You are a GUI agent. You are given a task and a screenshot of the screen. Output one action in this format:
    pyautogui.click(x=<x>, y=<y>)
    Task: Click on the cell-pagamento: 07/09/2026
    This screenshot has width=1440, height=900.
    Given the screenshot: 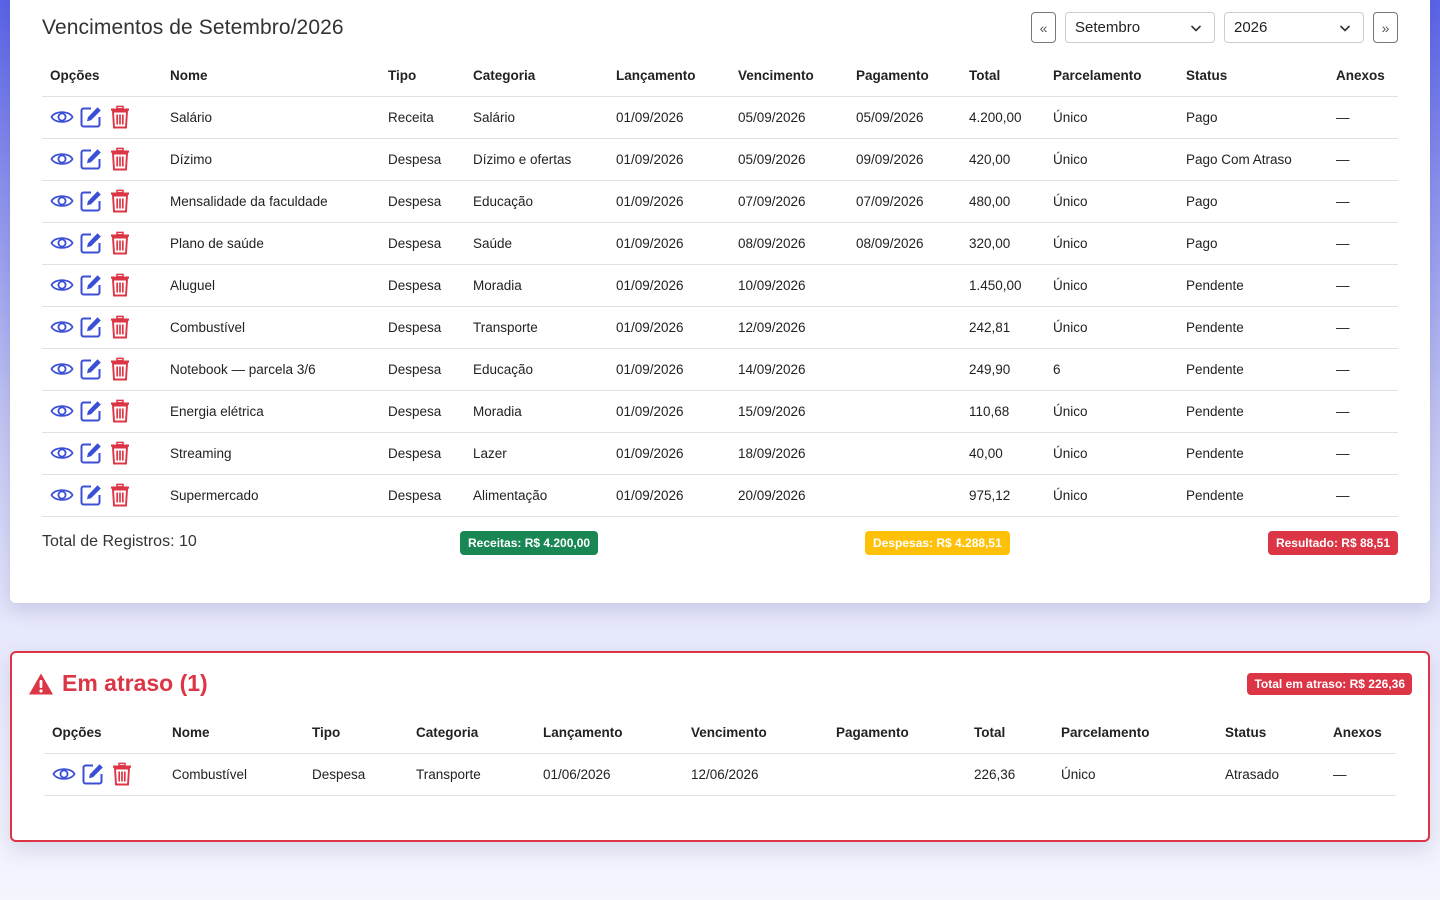 What is the action you would take?
    pyautogui.click(x=904, y=201)
    